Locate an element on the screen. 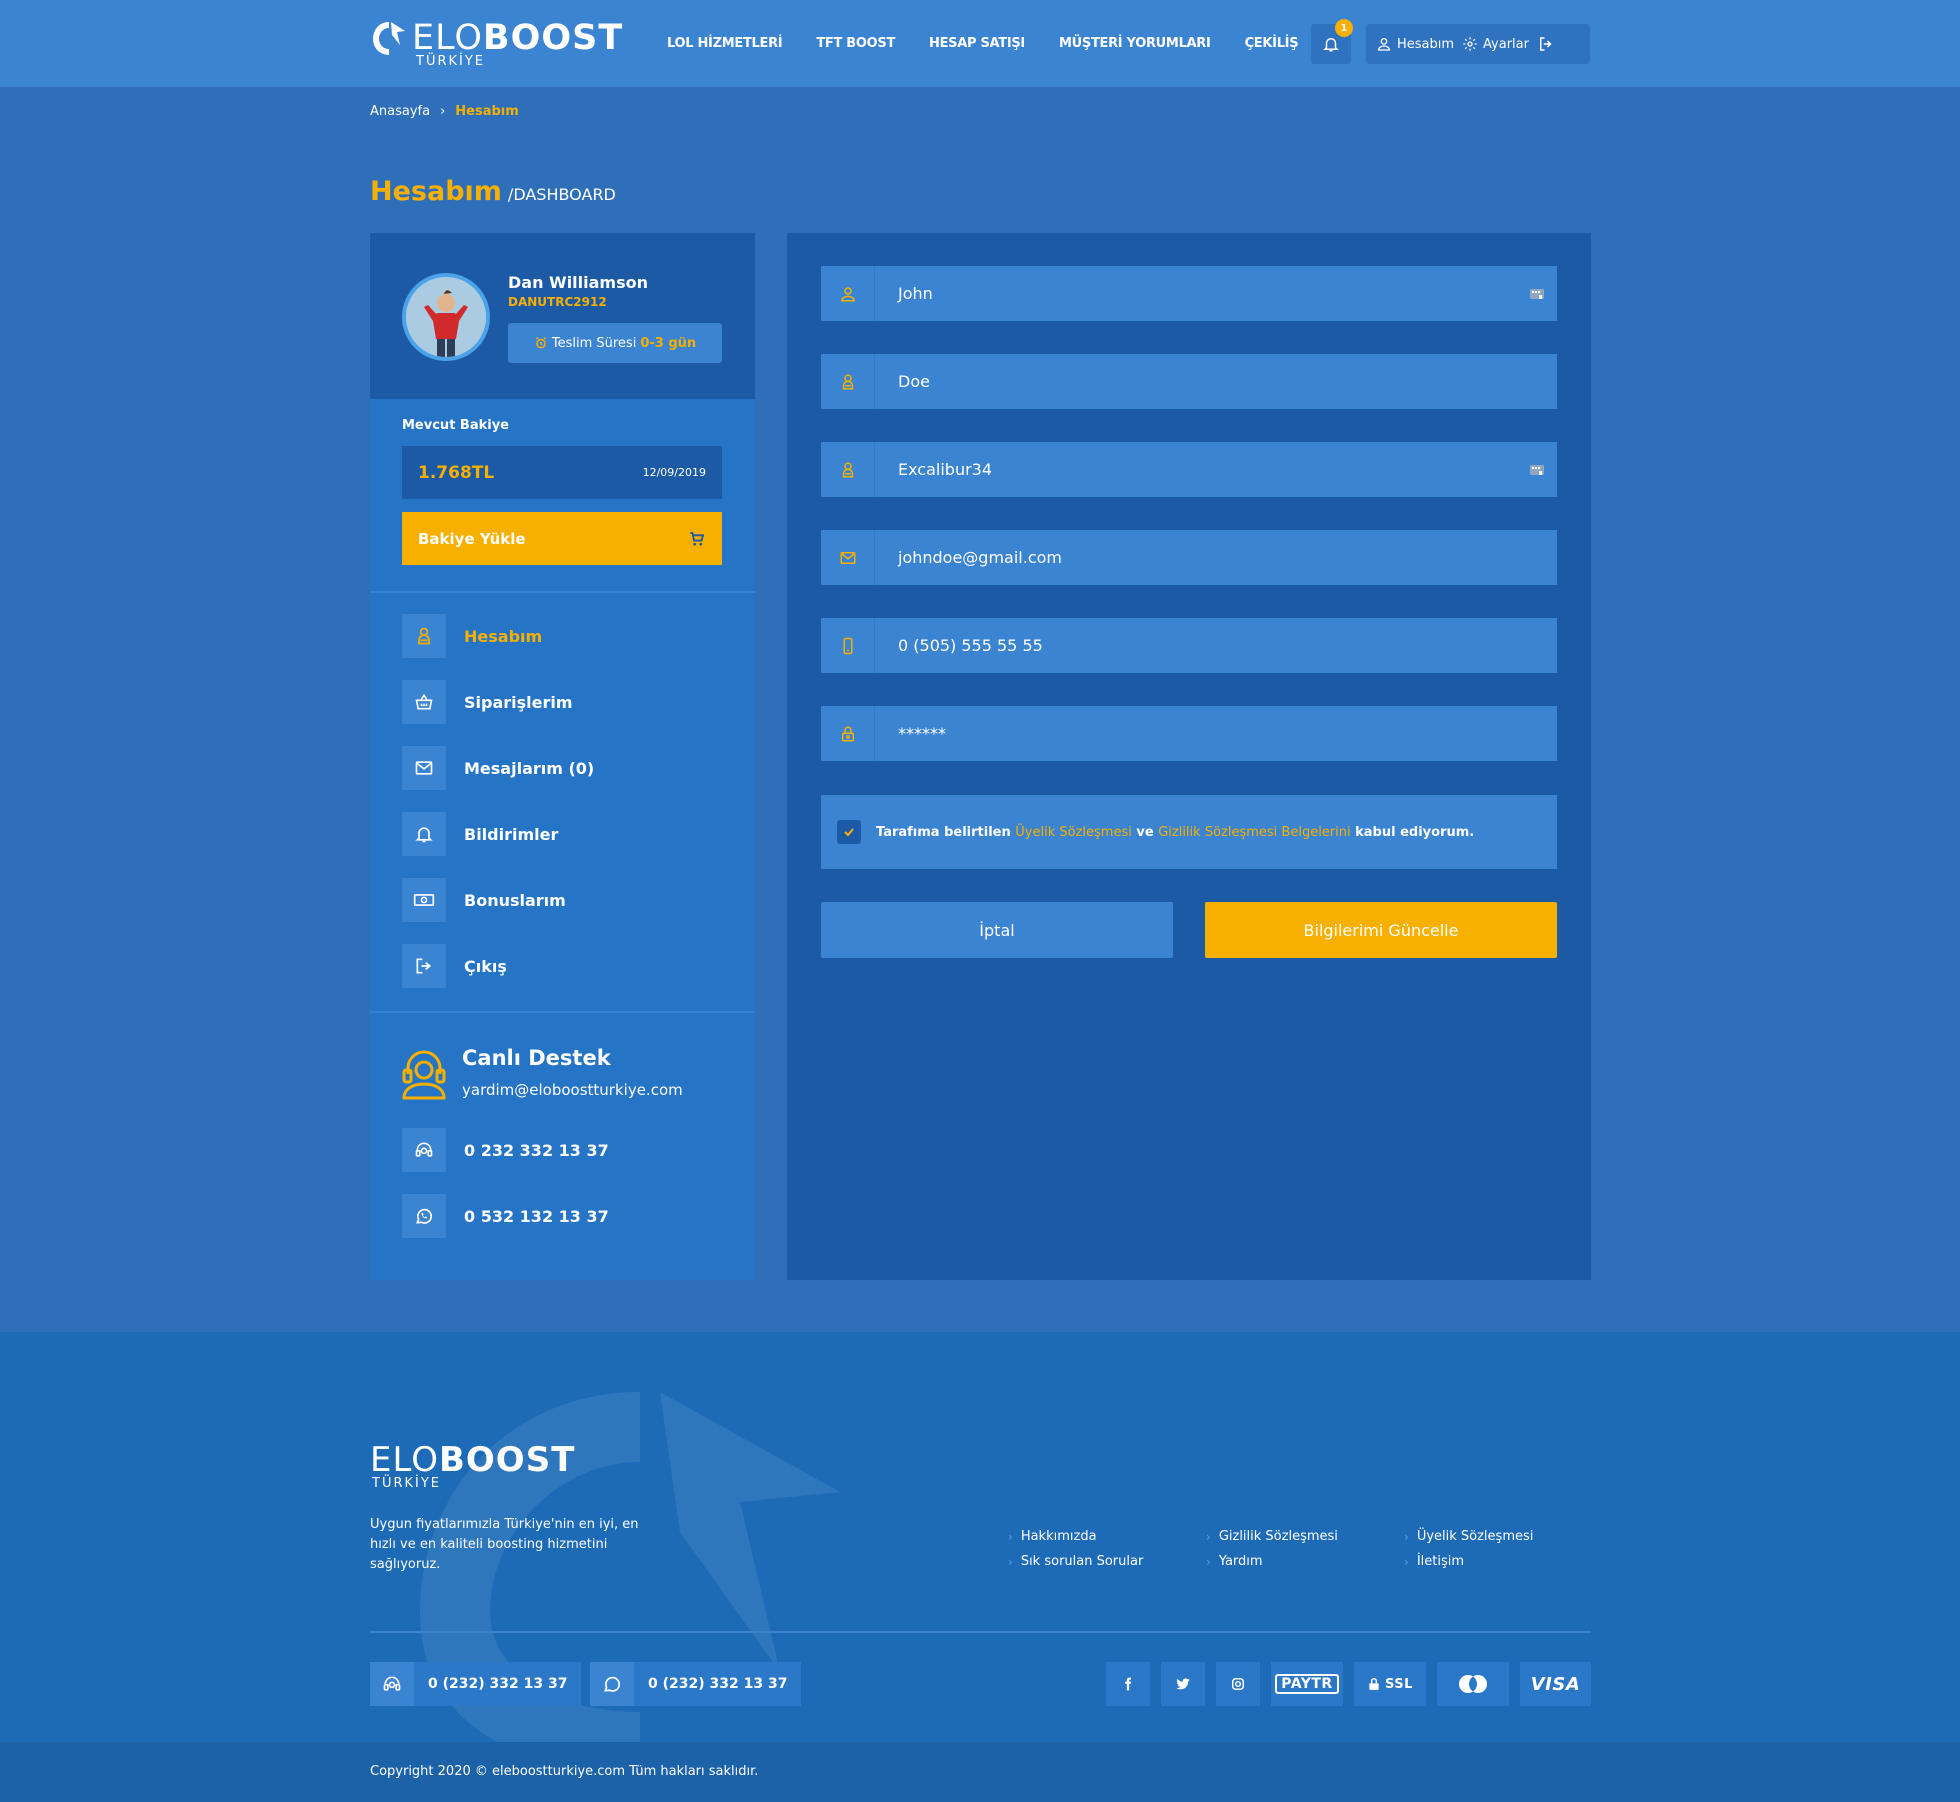 Image resolution: width=1960 pixels, height=1802 pixels. support-phone: 0 232 332 13 37 is located at coordinates (562, 1150).